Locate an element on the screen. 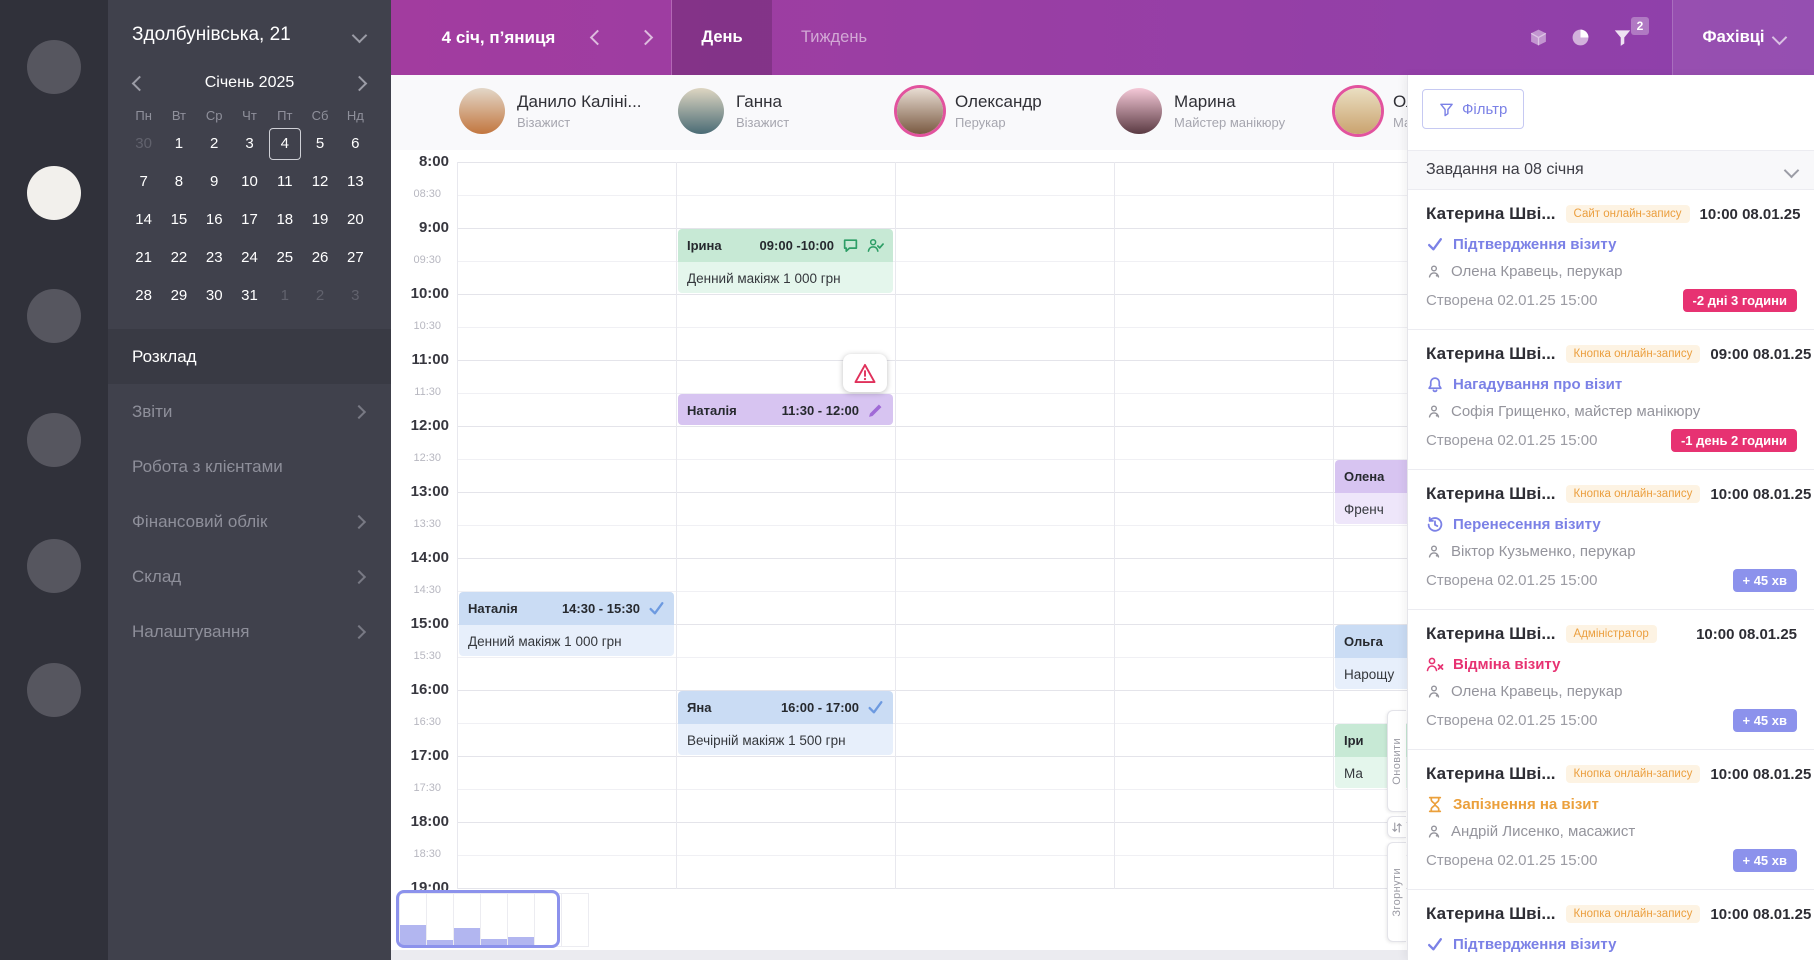 The image size is (1814, 960). calendar-day-number: 12 is located at coordinates (320, 181).